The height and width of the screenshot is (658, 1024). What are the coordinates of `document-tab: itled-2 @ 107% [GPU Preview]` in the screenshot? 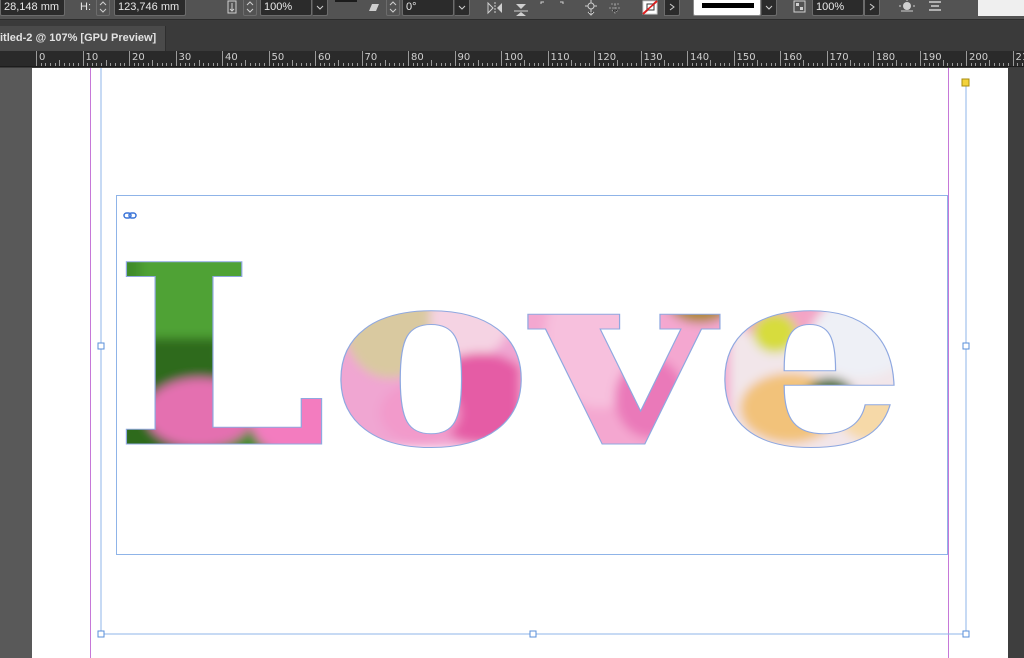 It's located at (83, 38).